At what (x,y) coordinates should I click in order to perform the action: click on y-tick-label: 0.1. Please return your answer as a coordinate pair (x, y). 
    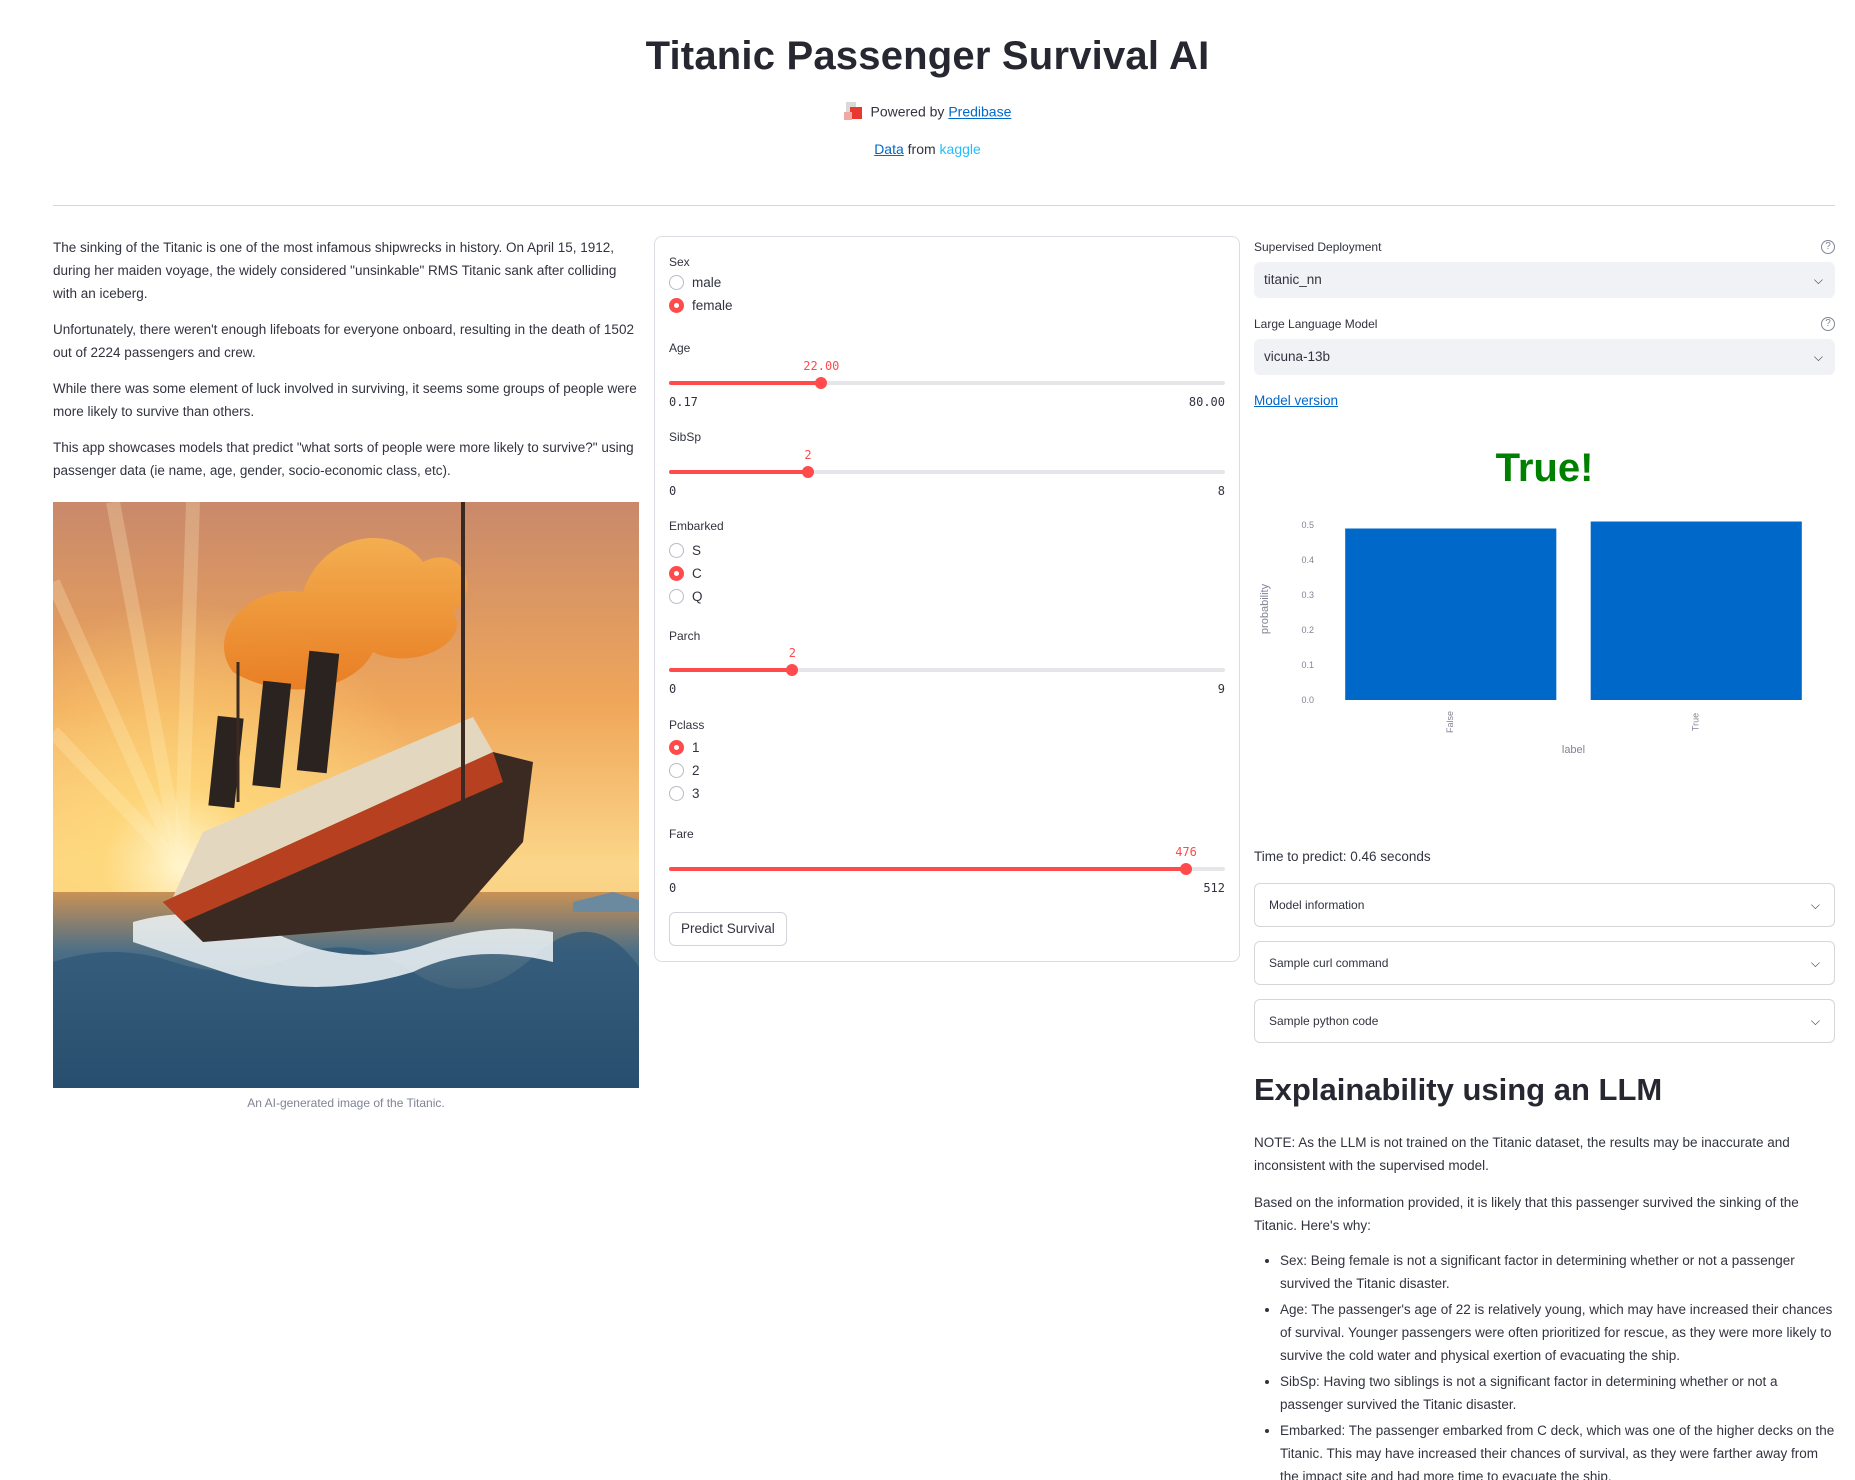
    Looking at the image, I should click on (1307, 665).